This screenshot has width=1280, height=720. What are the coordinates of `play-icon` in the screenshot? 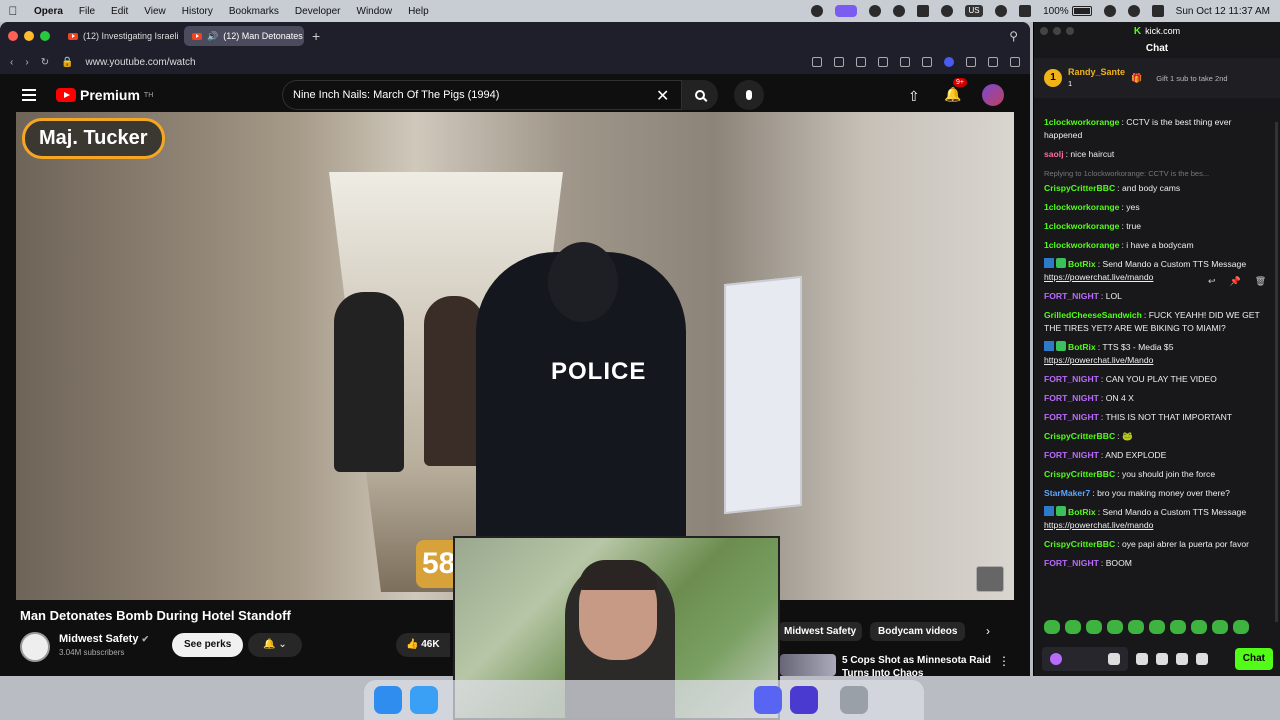 It's located at (899, 11).